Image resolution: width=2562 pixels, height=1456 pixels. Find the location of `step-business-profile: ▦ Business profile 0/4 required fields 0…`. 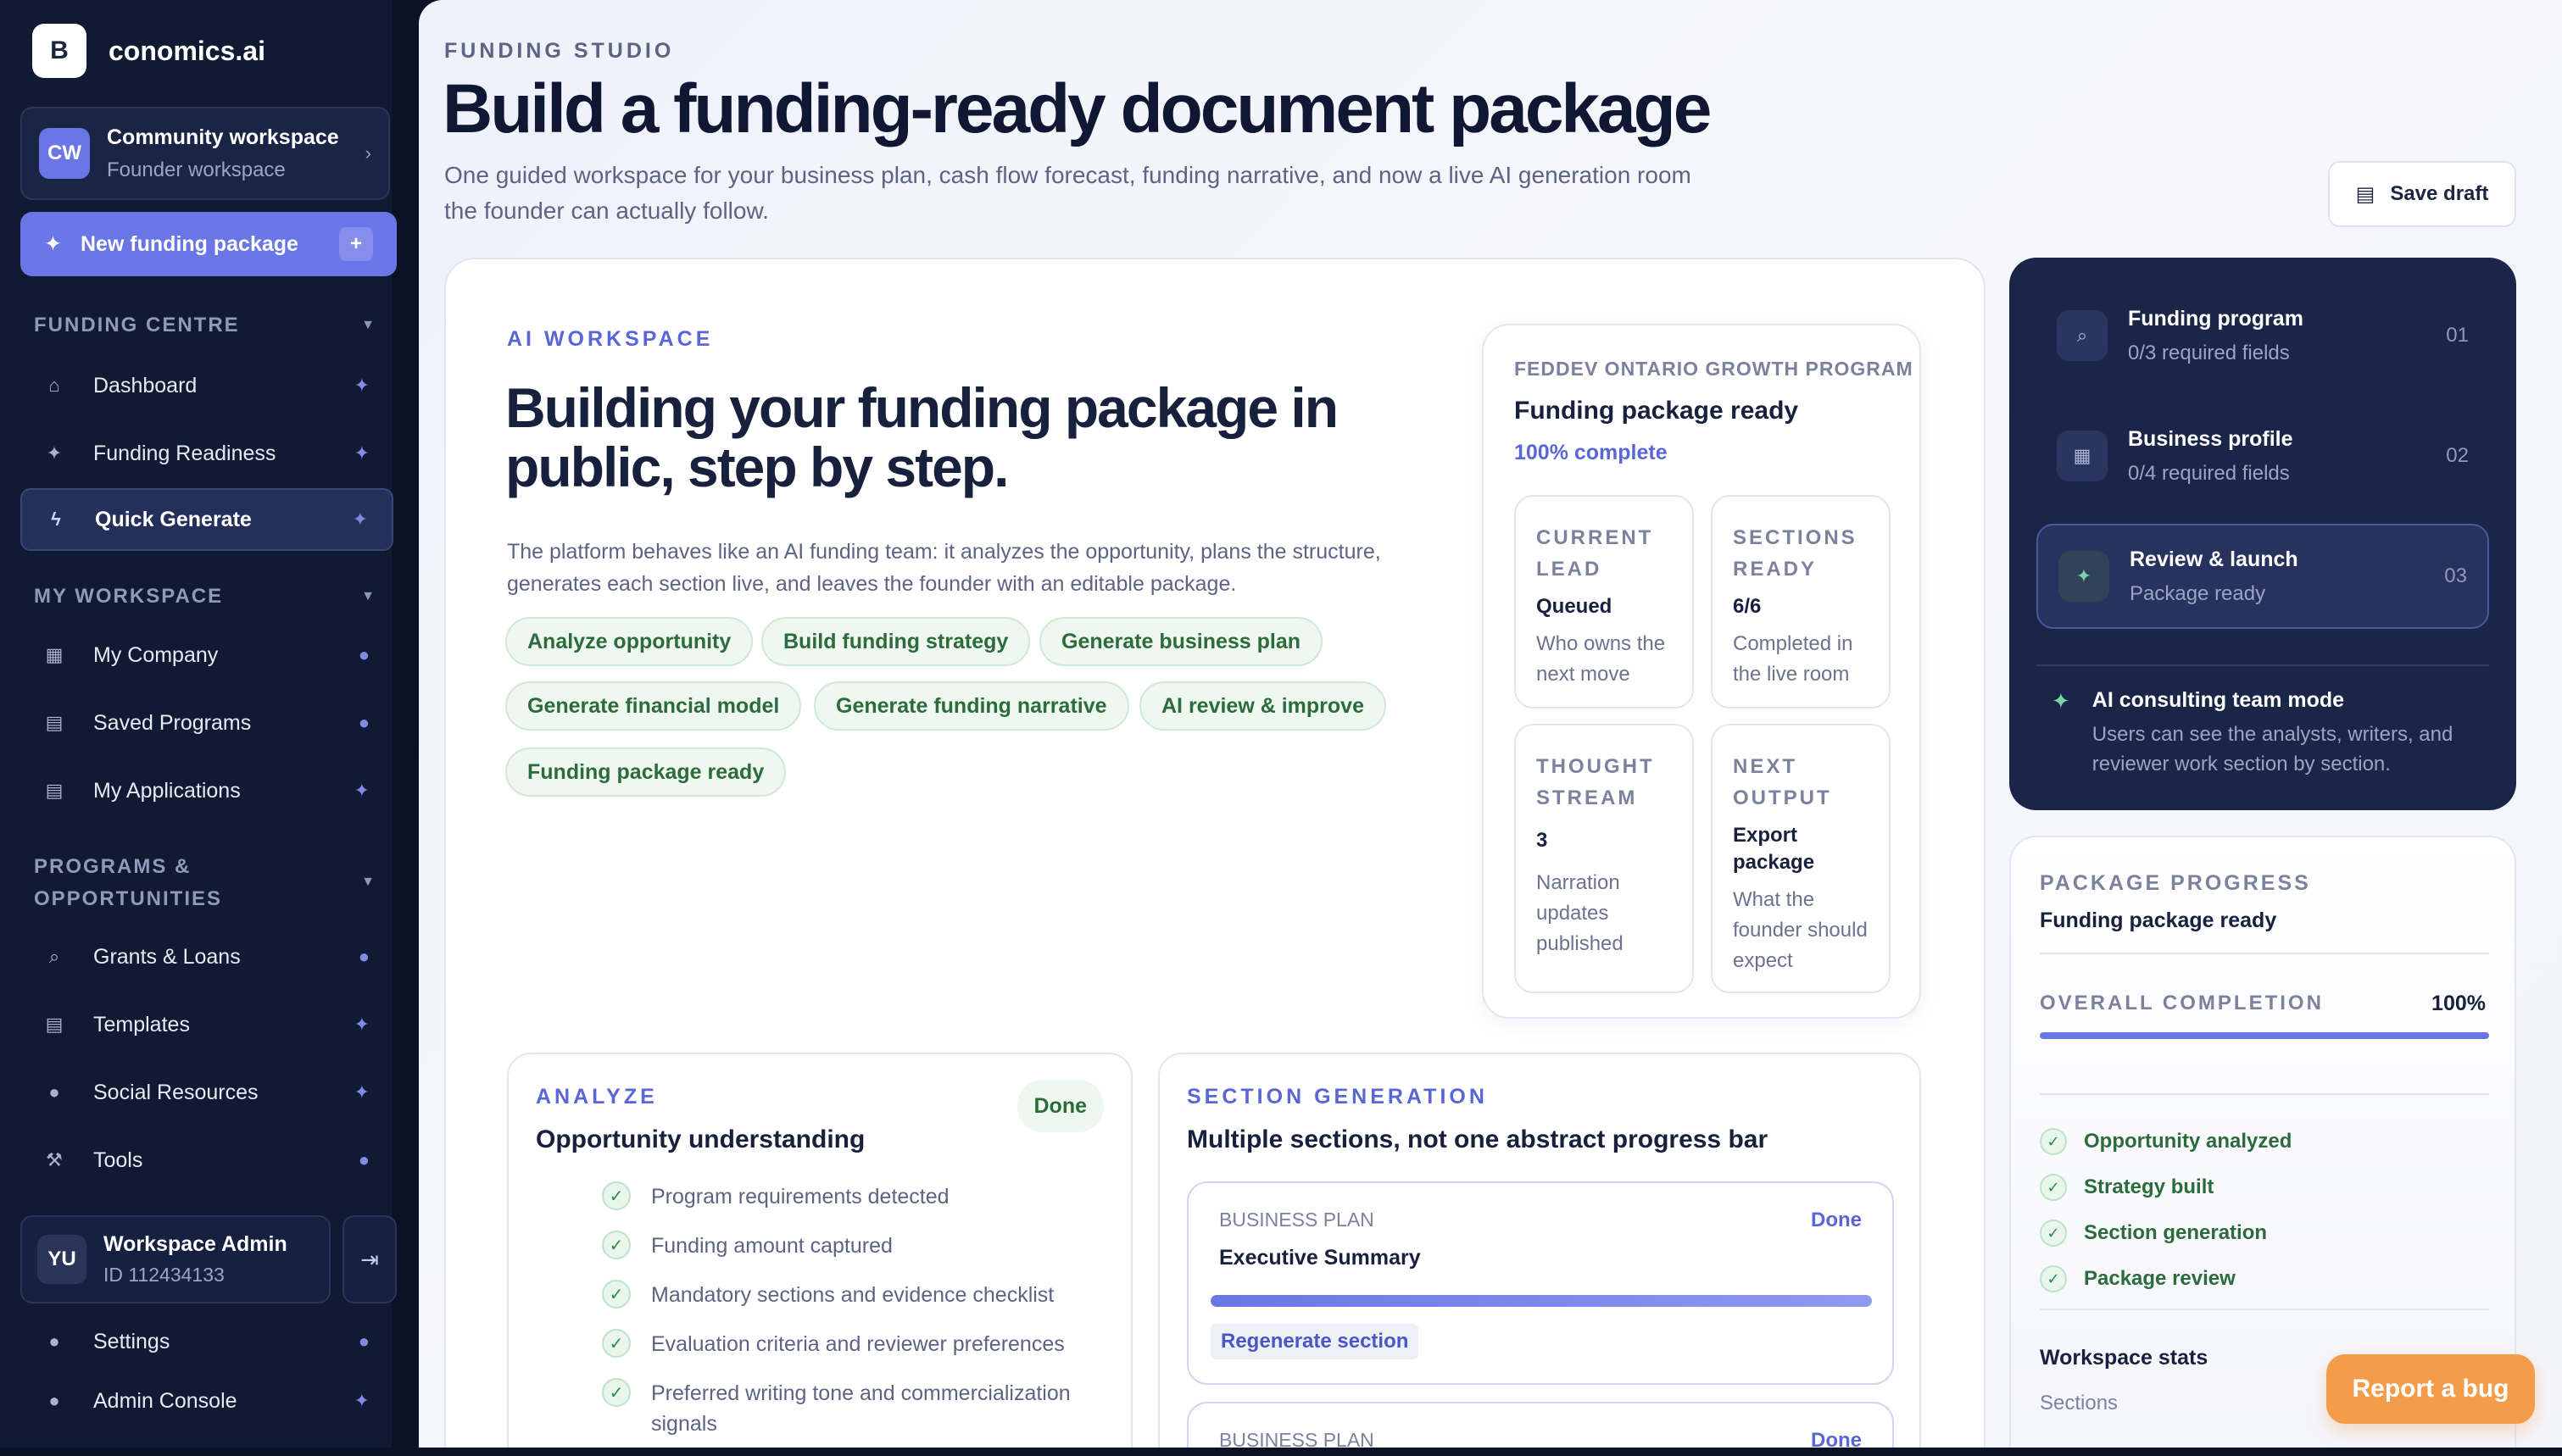

step-business-profile: ▦ Business profile 0/4 required fields 0… is located at coordinates (2262, 456).